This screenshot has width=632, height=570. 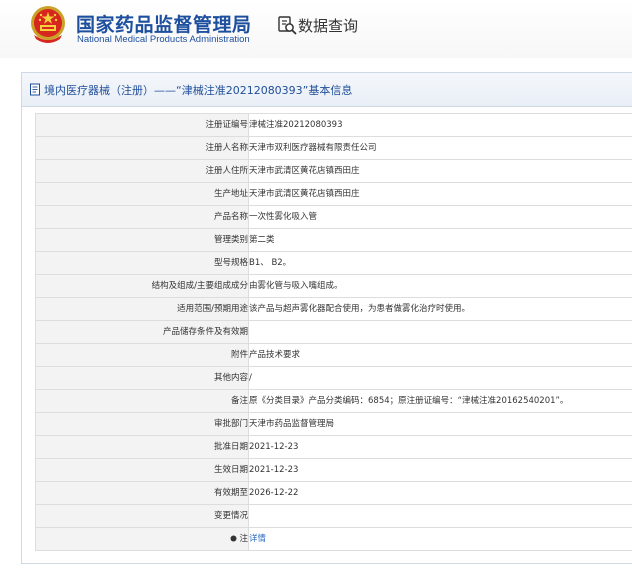 I want to click on table-row: 结构及组成/主要组成成分 由雾化管与吸入嘴组成。, so click(x=333, y=286).